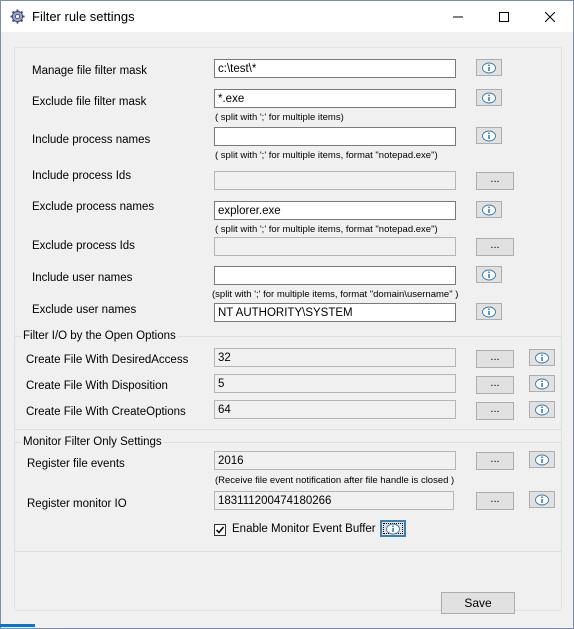 The width and height of the screenshot is (574, 629). What do you see at coordinates (287, 16) in the screenshot?
I see `title-bar: Filter rule settings` at bounding box center [287, 16].